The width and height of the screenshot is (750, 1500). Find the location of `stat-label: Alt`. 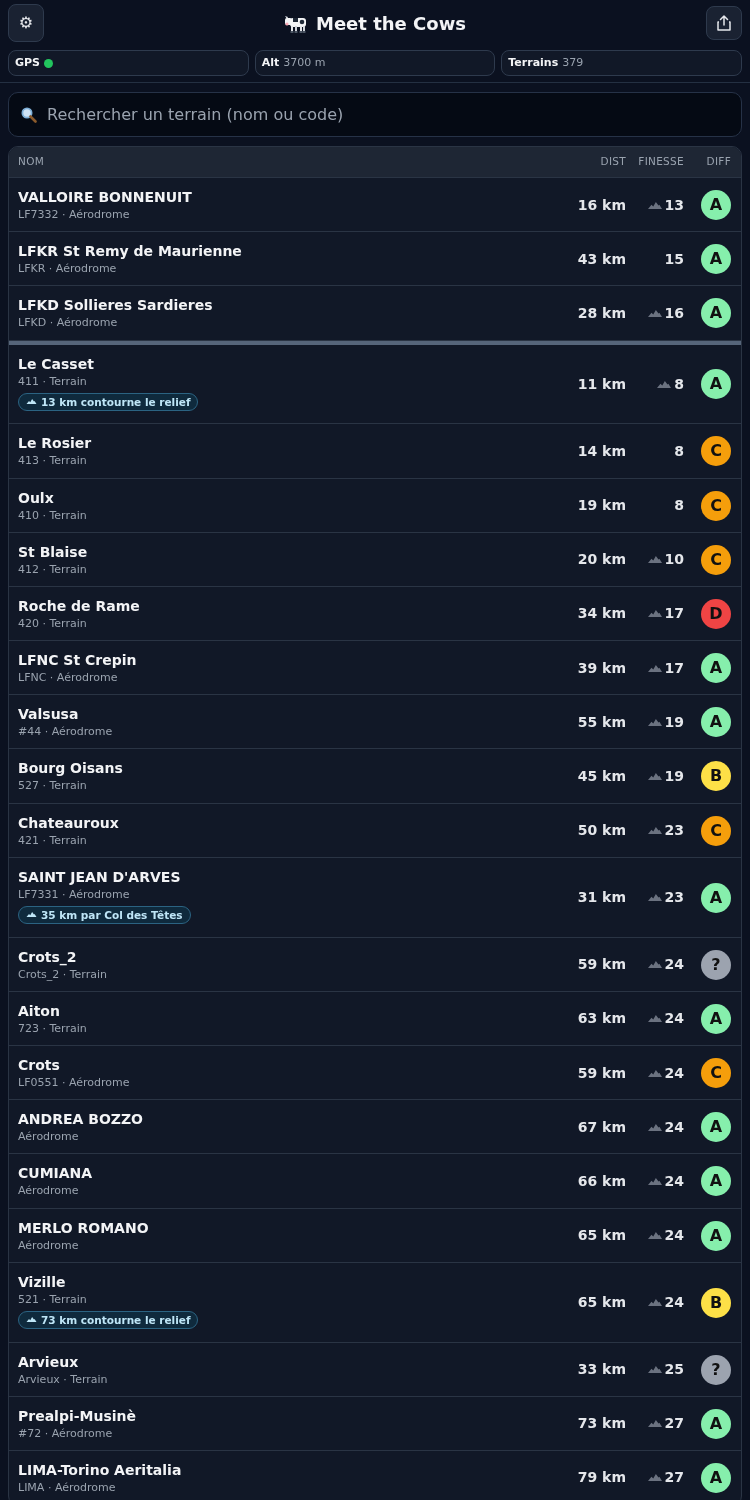

stat-label: Alt is located at coordinates (270, 62).